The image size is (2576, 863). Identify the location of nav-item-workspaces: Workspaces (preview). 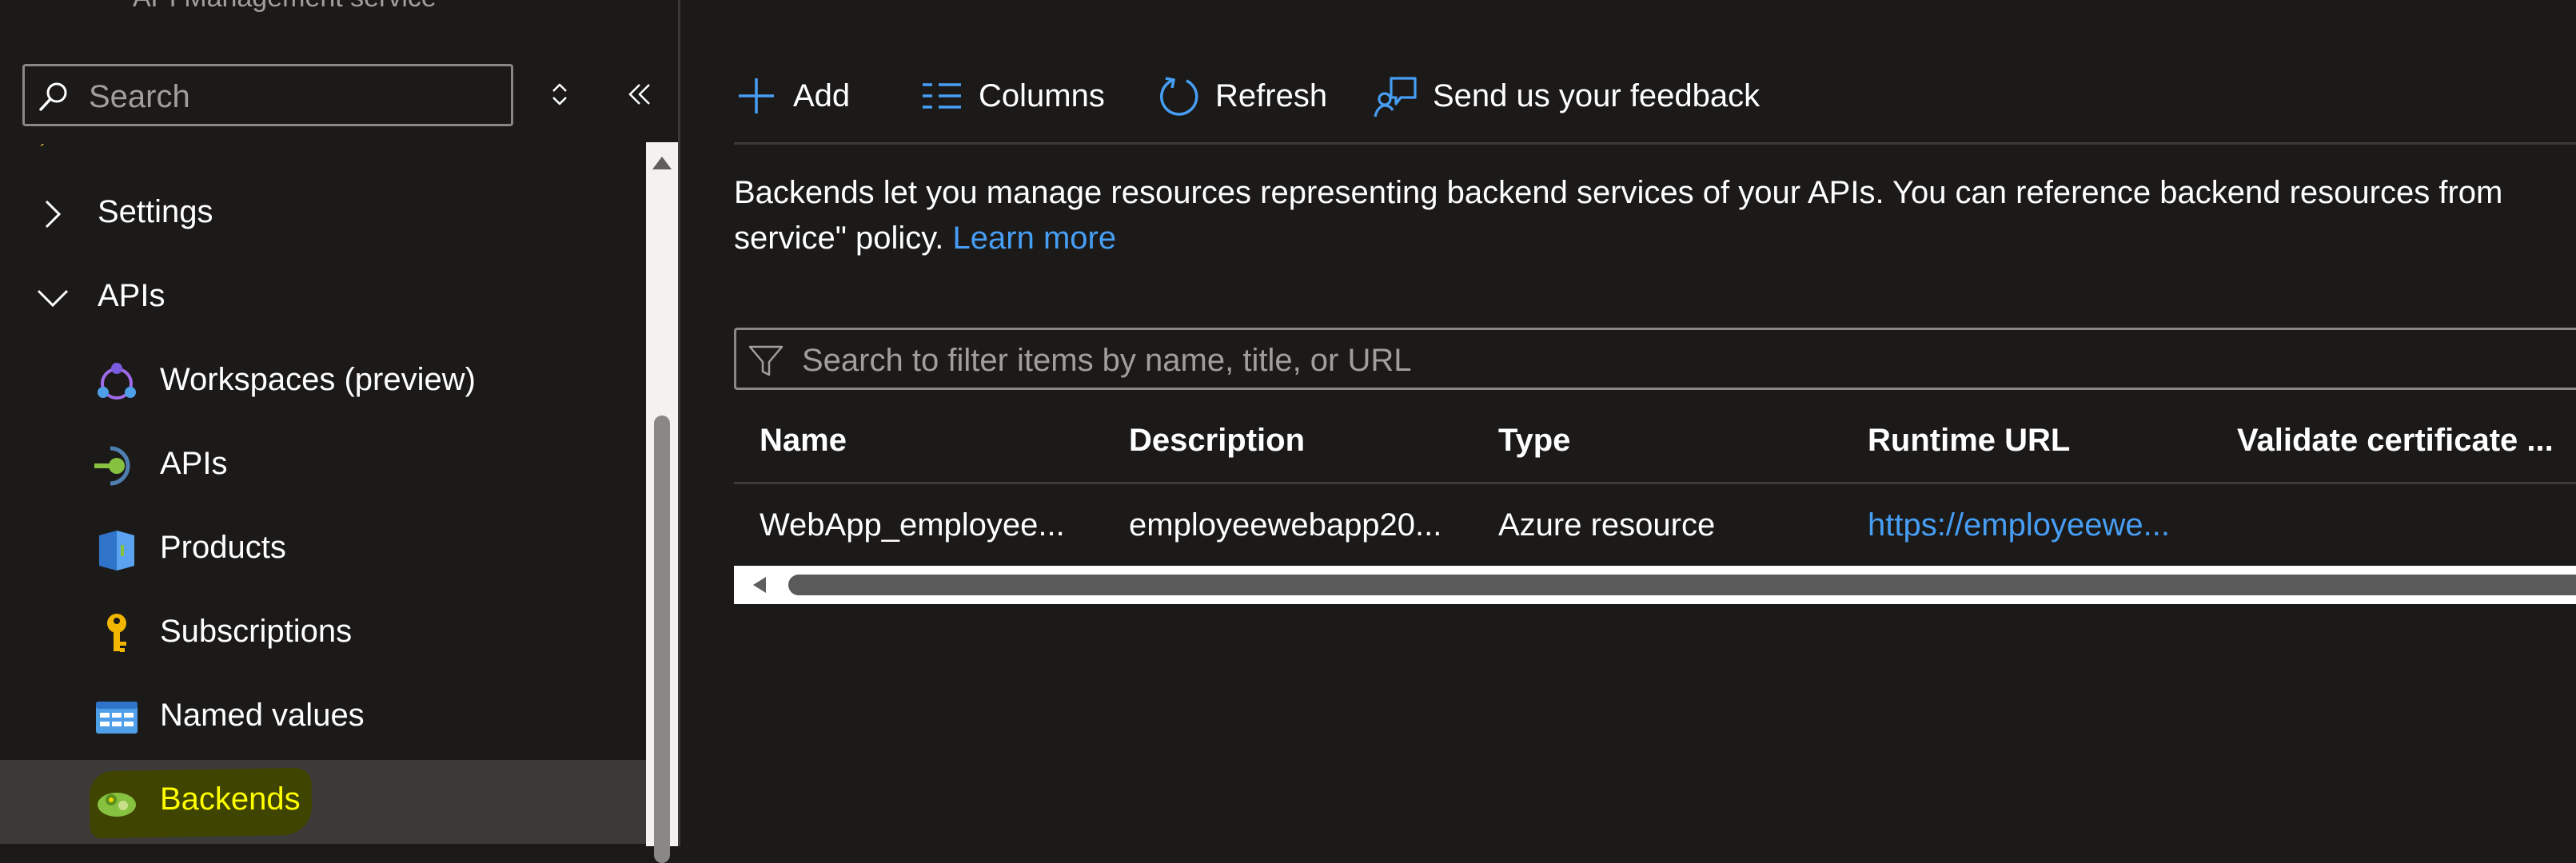
(323, 382).